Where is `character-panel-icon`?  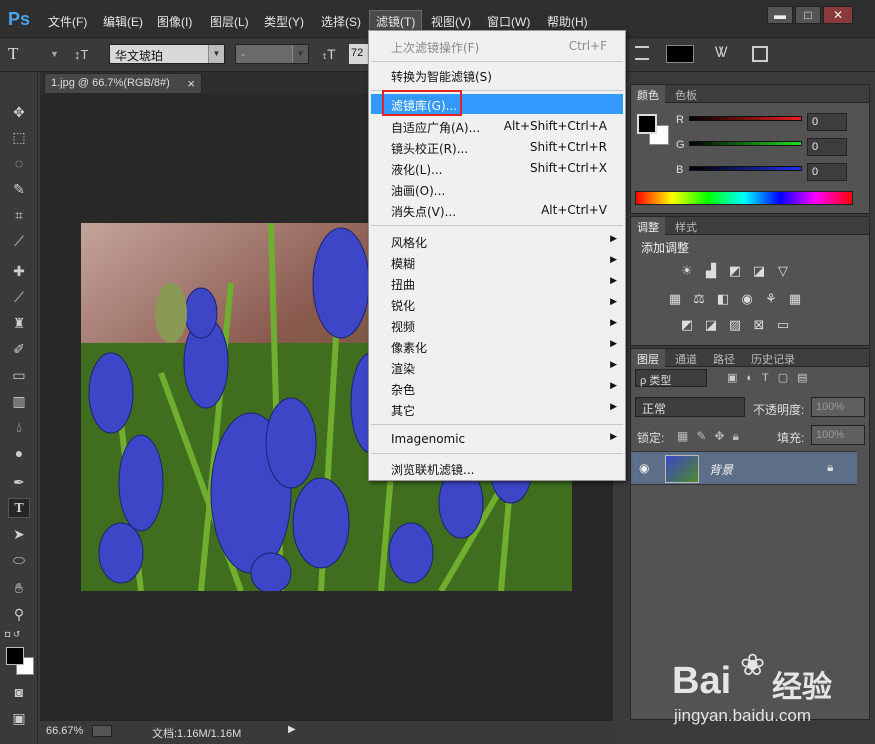 character-panel-icon is located at coordinates (760, 54).